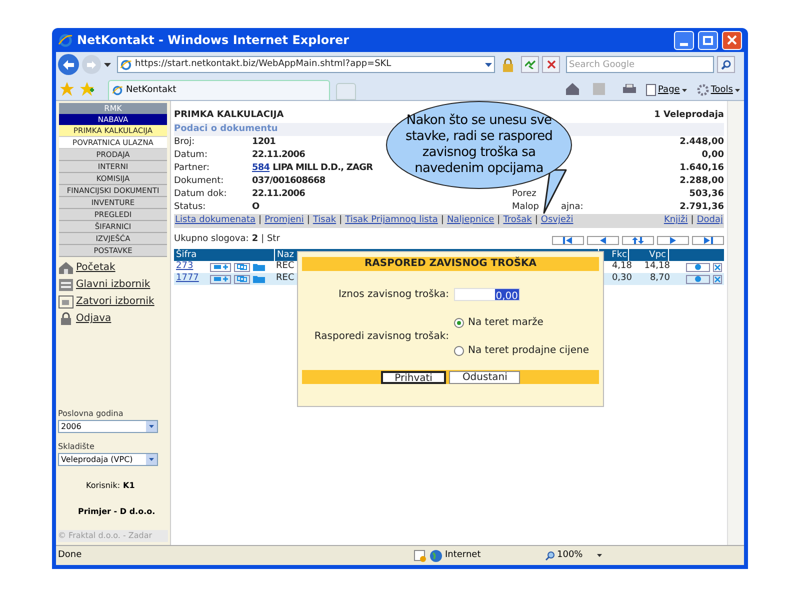 This screenshot has width=800, height=600. I want to click on item-code-link: 273, so click(192, 267).